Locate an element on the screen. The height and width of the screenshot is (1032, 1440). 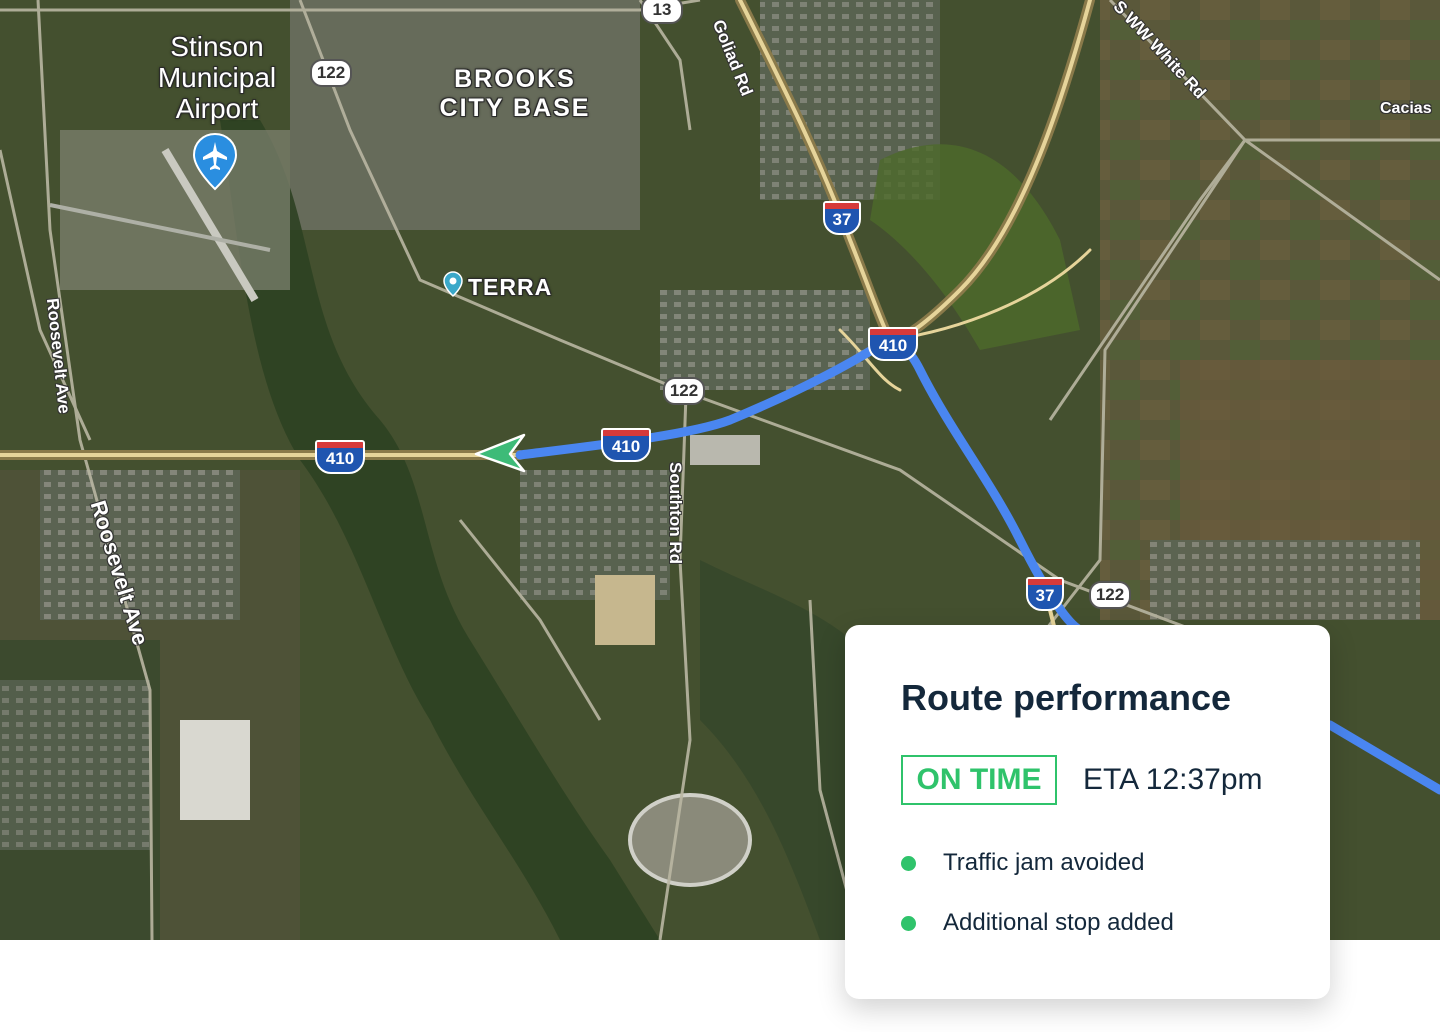
southton-rd-label: Southton Rd is located at coordinates (675, 513).